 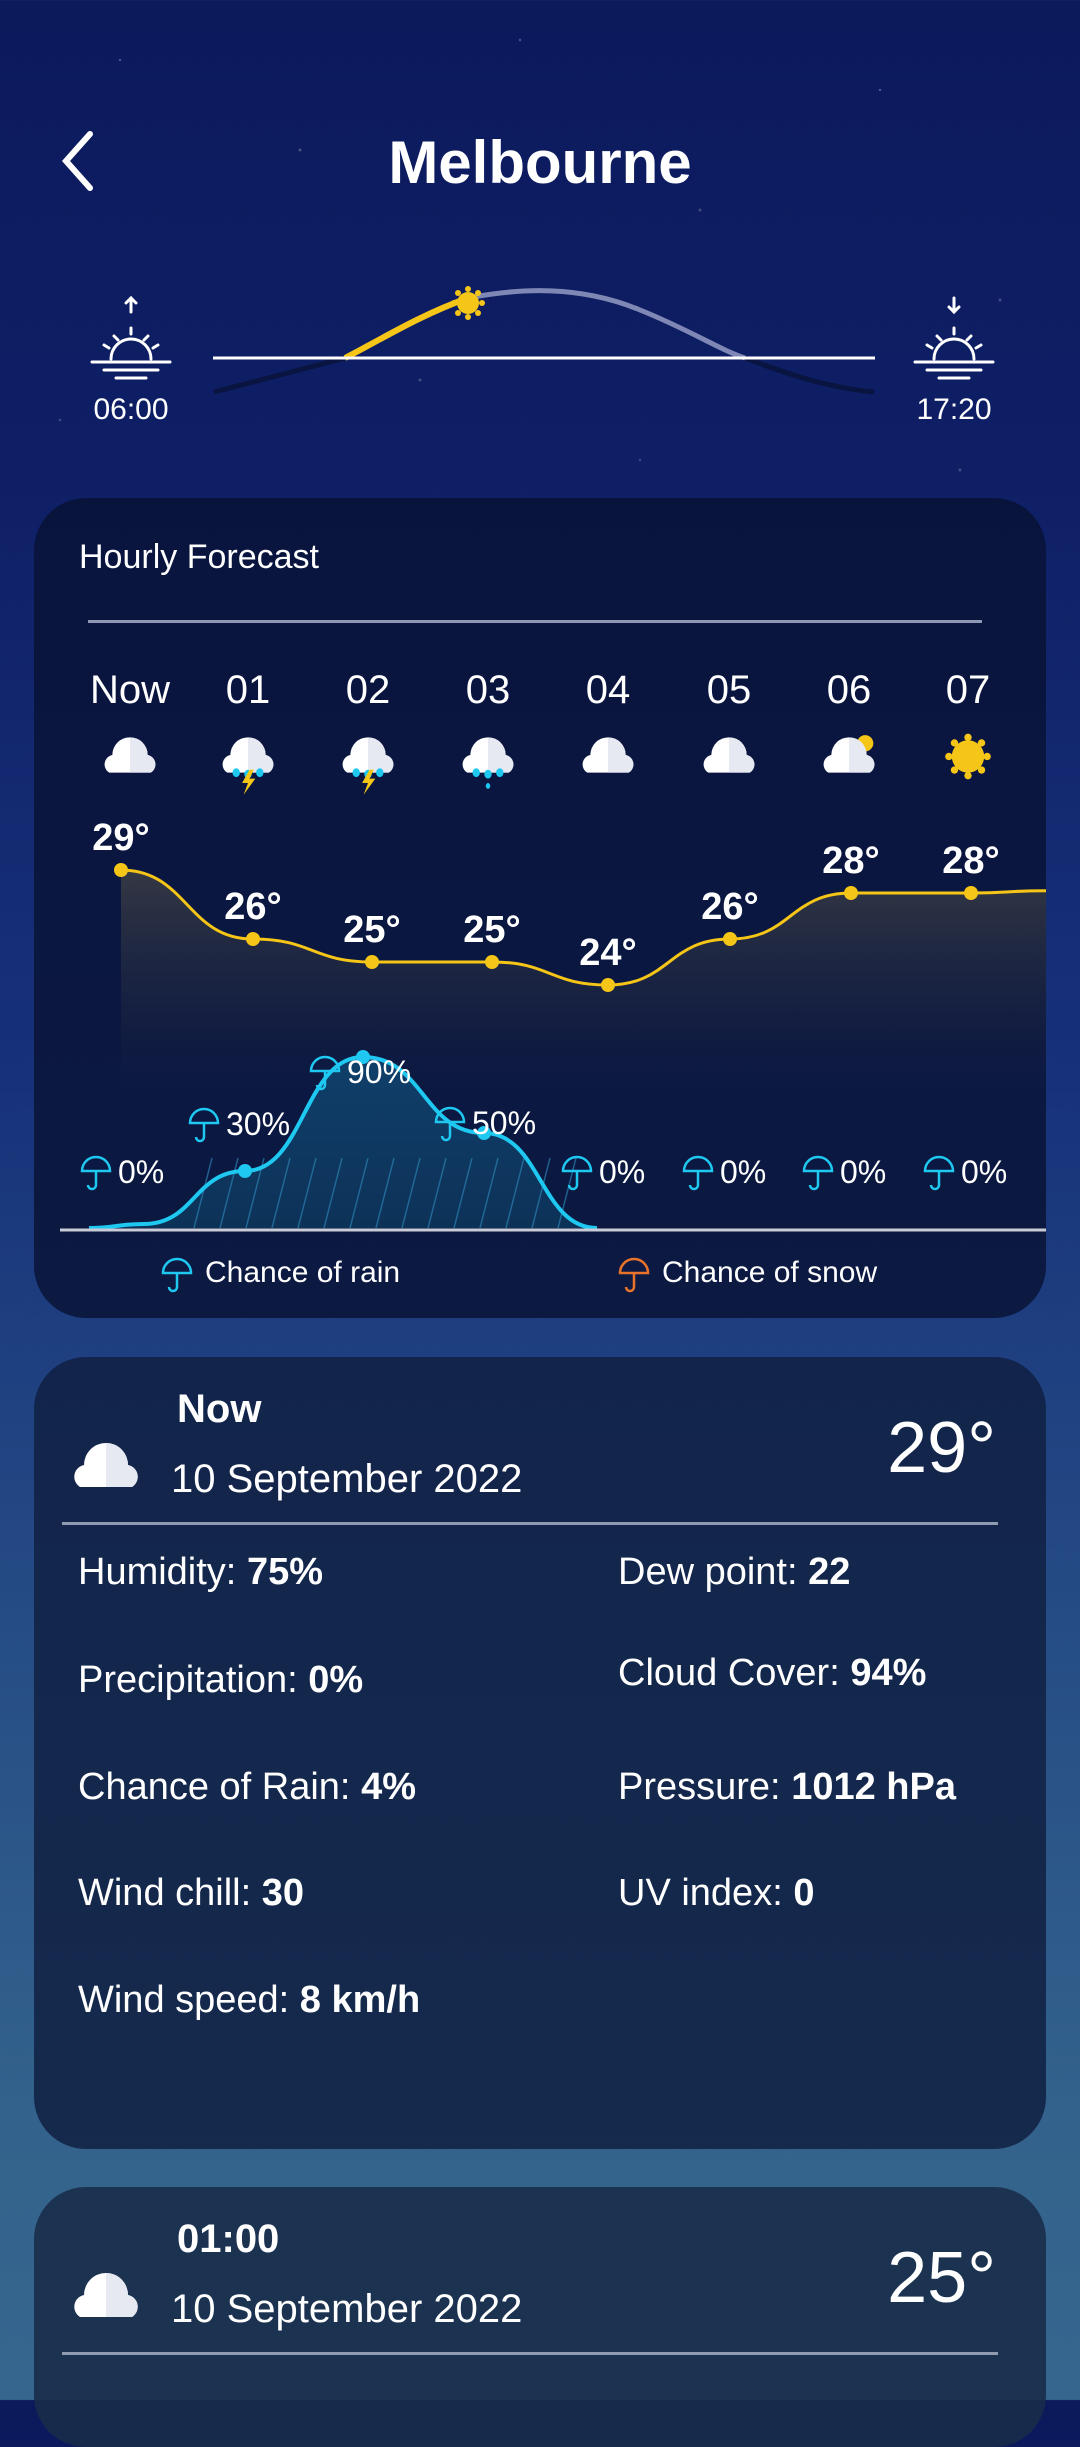 I want to click on metric-value: 94%, so click(x=888, y=1673).